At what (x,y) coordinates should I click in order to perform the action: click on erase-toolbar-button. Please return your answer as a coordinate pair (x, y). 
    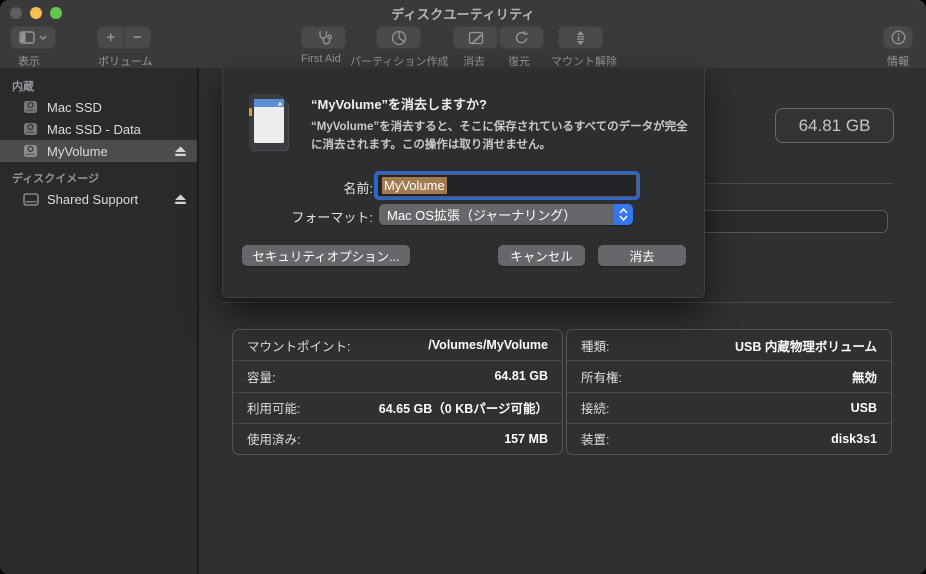
    Looking at the image, I should click on (475, 37).